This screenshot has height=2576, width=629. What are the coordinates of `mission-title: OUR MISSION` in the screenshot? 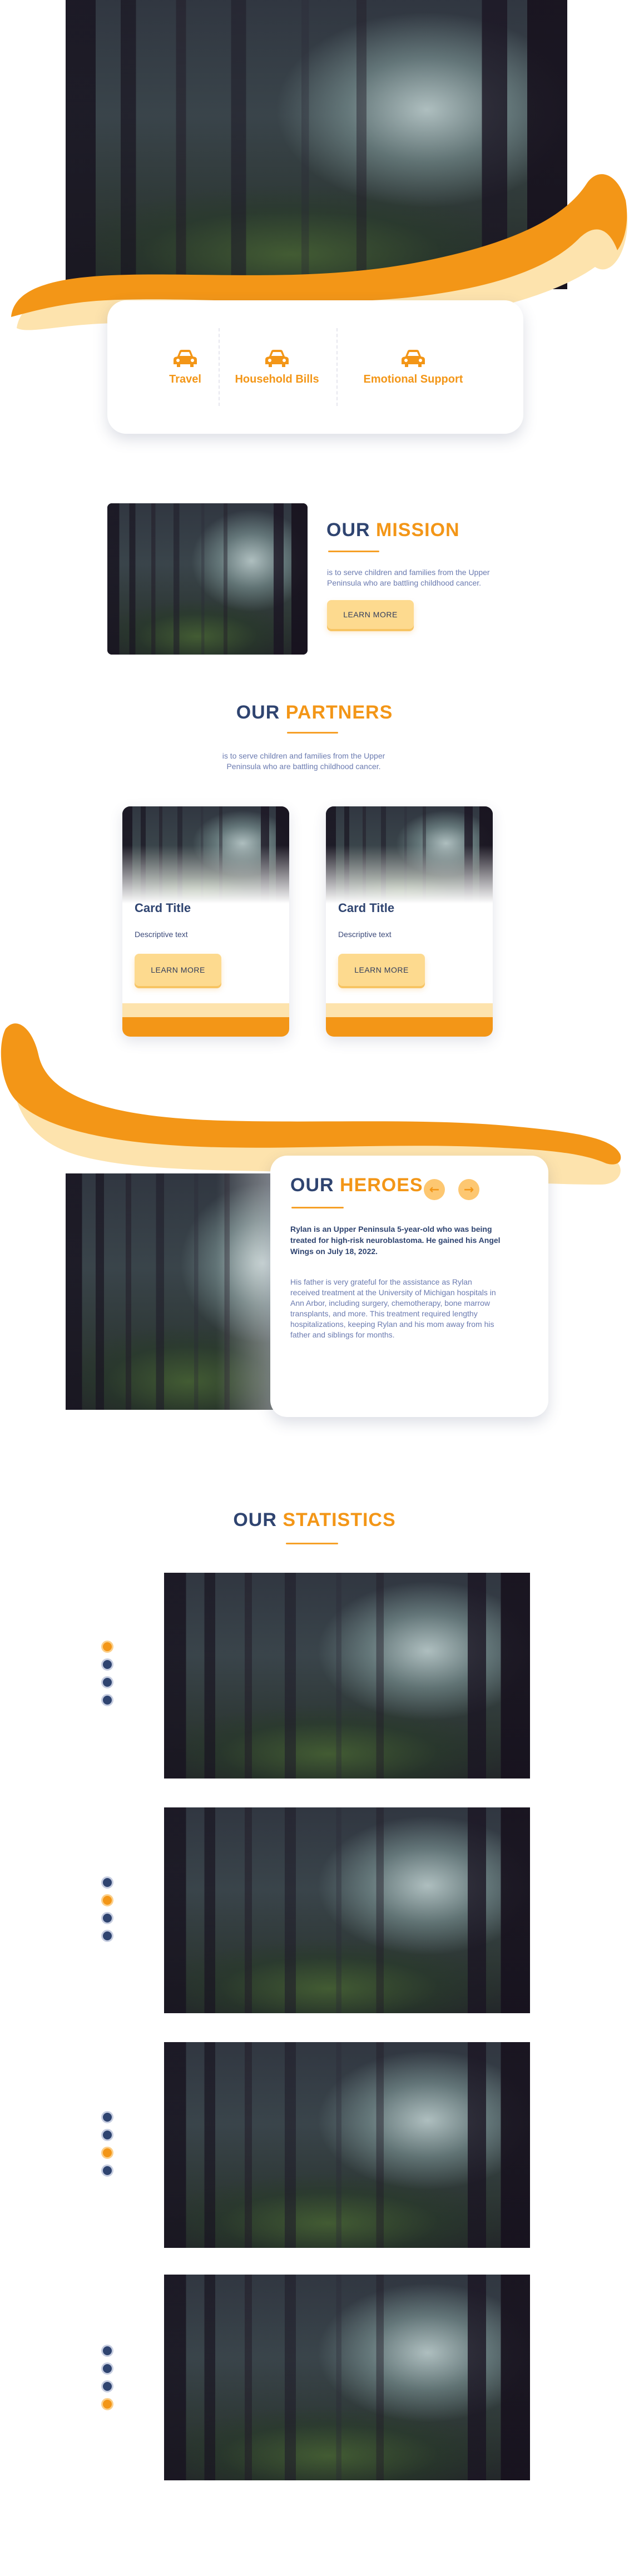 It's located at (393, 530).